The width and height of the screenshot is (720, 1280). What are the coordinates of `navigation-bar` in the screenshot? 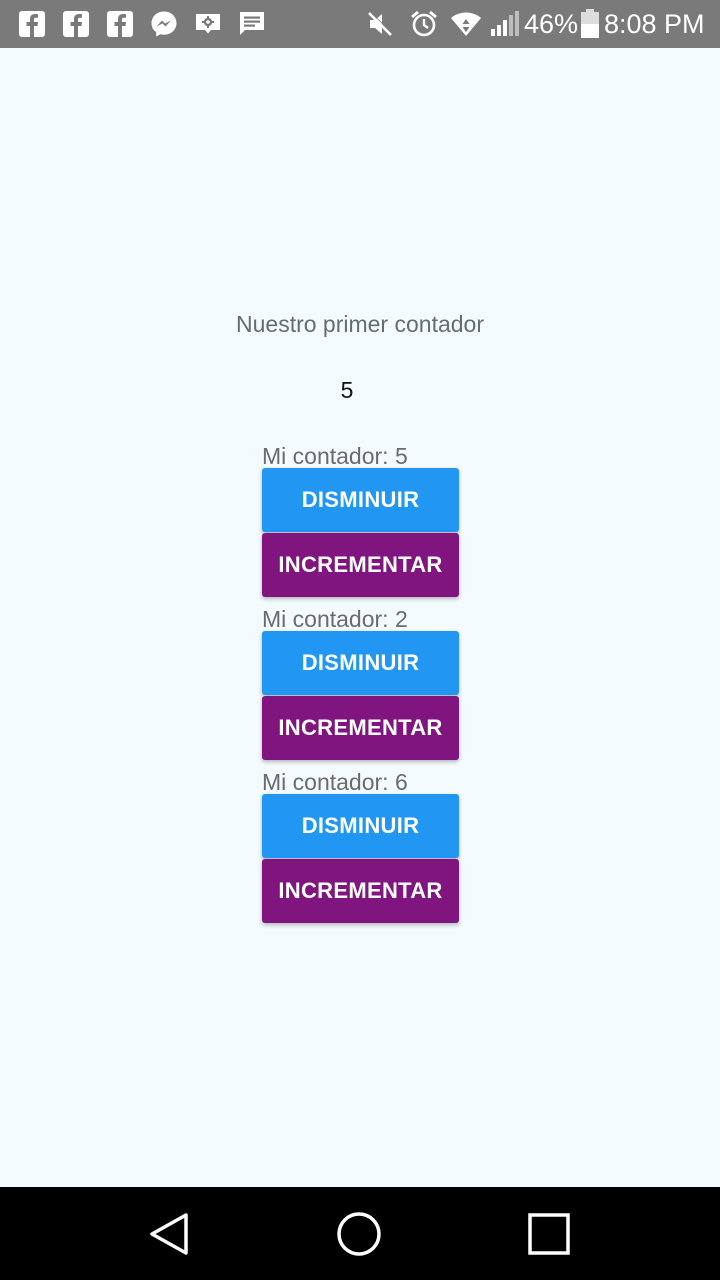 It's located at (360, 1233).